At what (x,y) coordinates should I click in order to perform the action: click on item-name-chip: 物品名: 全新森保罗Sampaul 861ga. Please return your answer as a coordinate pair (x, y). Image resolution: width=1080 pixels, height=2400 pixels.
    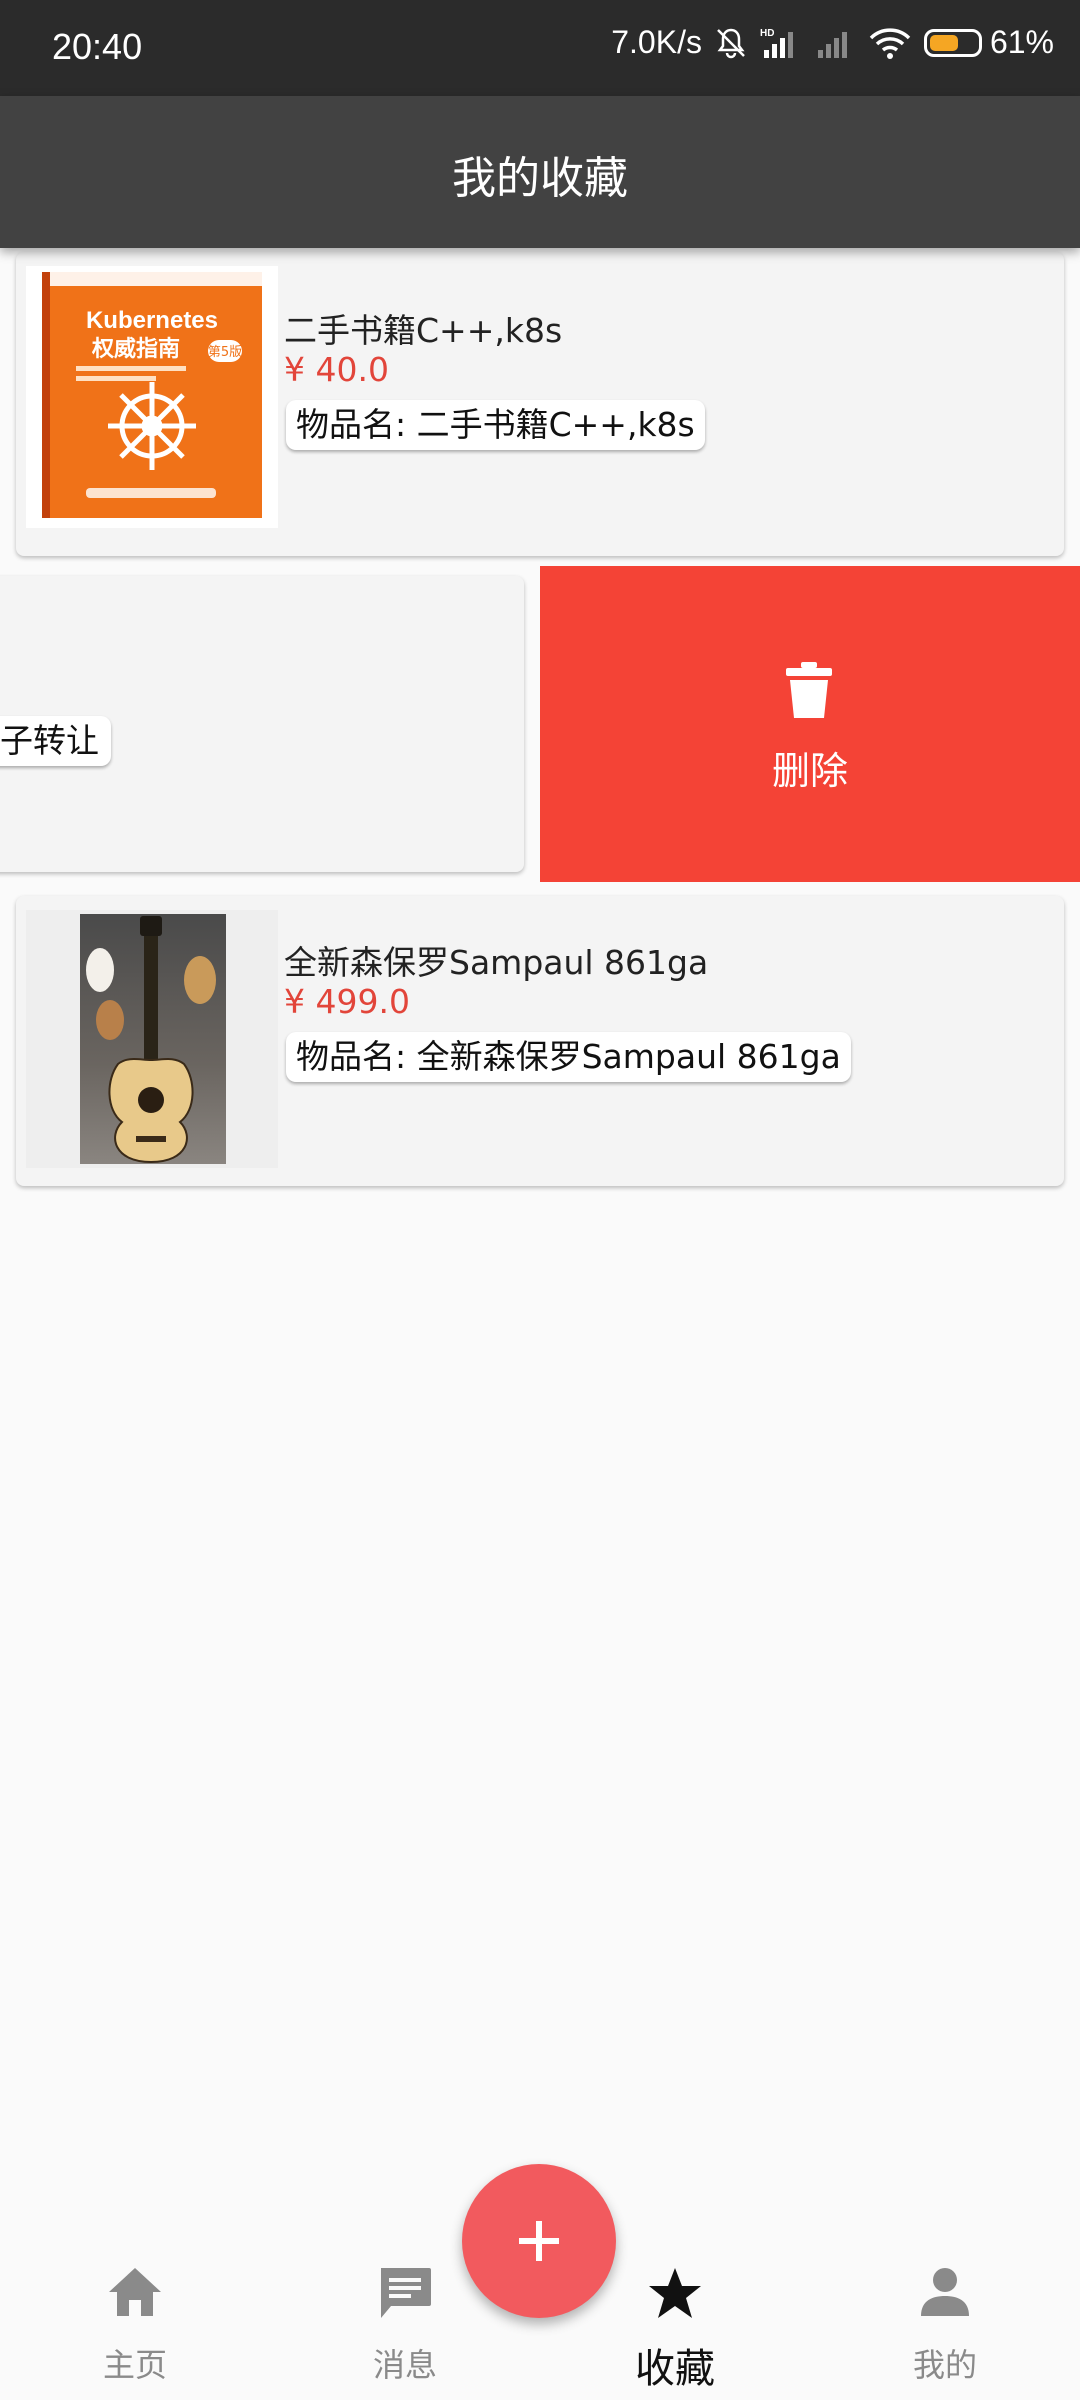
    Looking at the image, I should click on (568, 1057).